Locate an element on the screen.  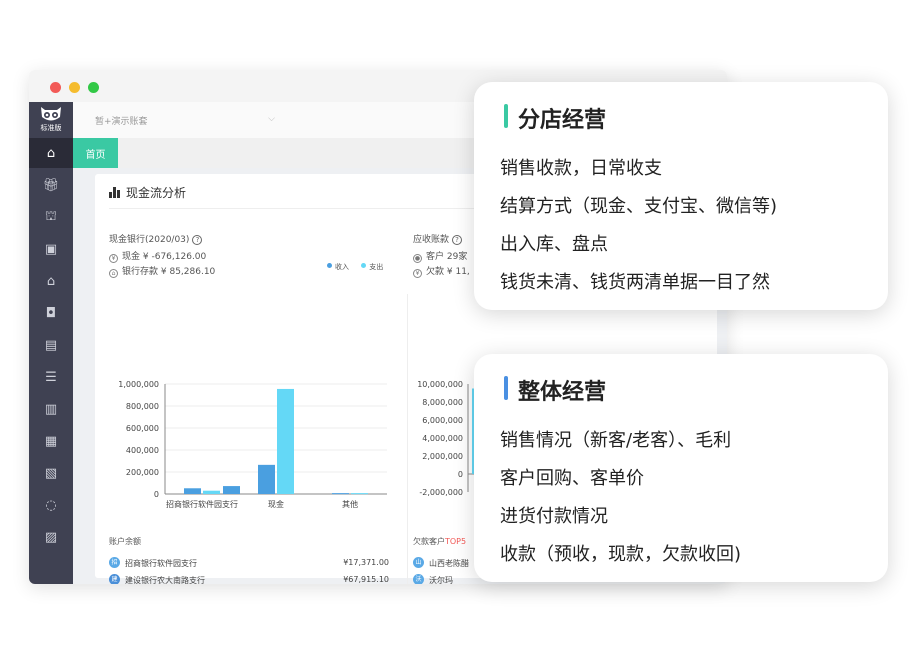
edition-label: 标准版 is located at coordinates (51, 128).